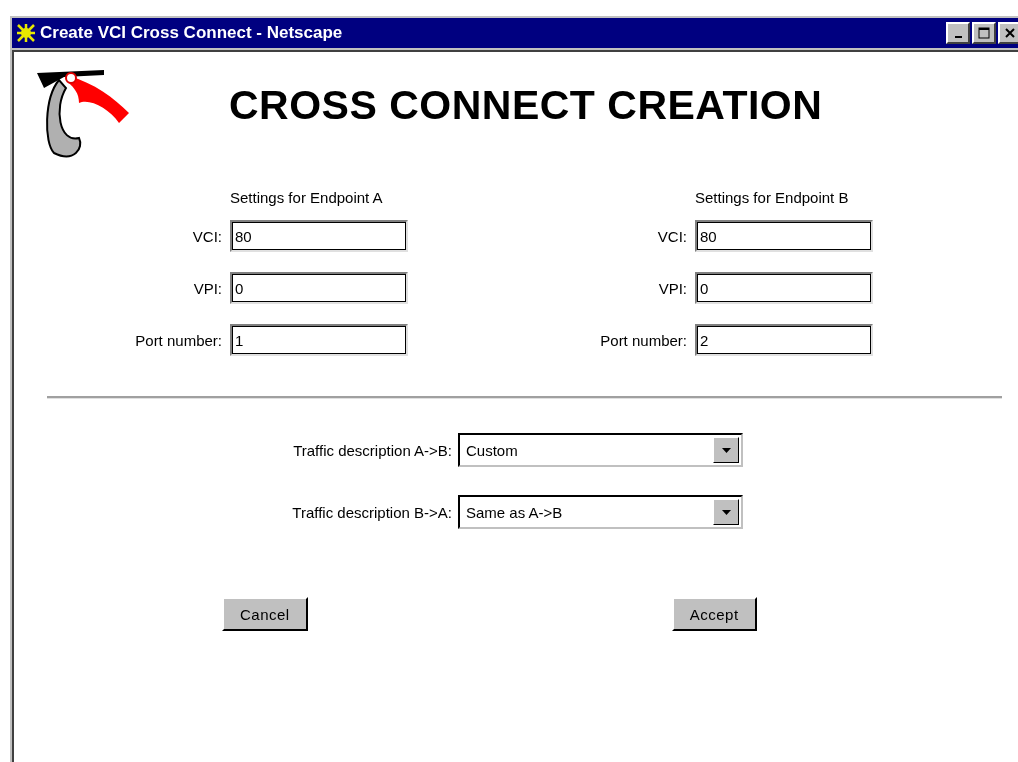 This screenshot has width=1018, height=762. I want to click on minimize-button, so click(958, 33).